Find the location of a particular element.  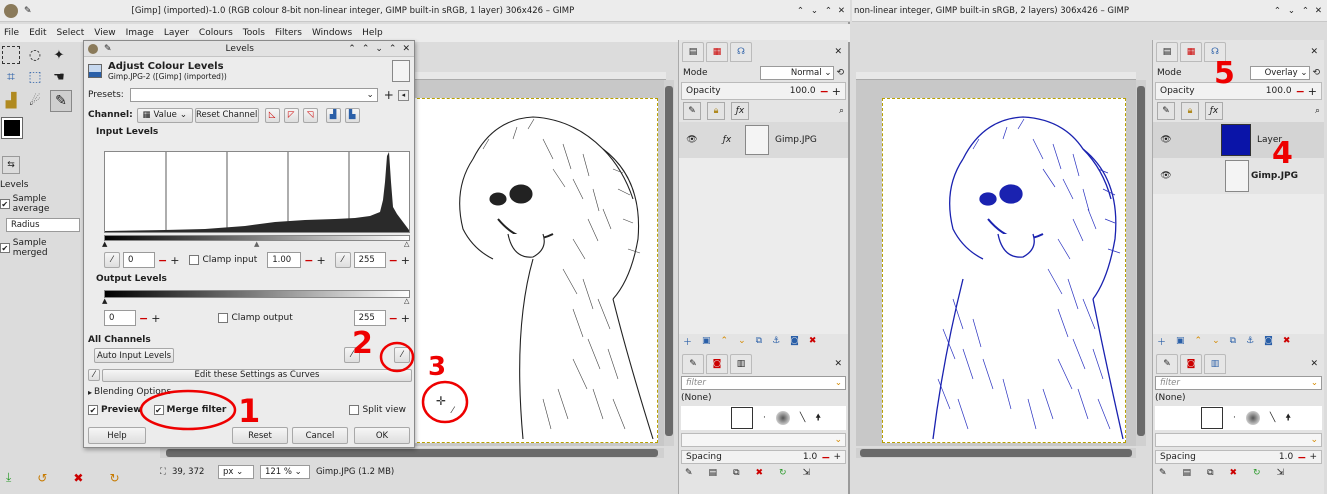

right-anchor-layer-icon: ⚓︎ is located at coordinates (1250, 341).